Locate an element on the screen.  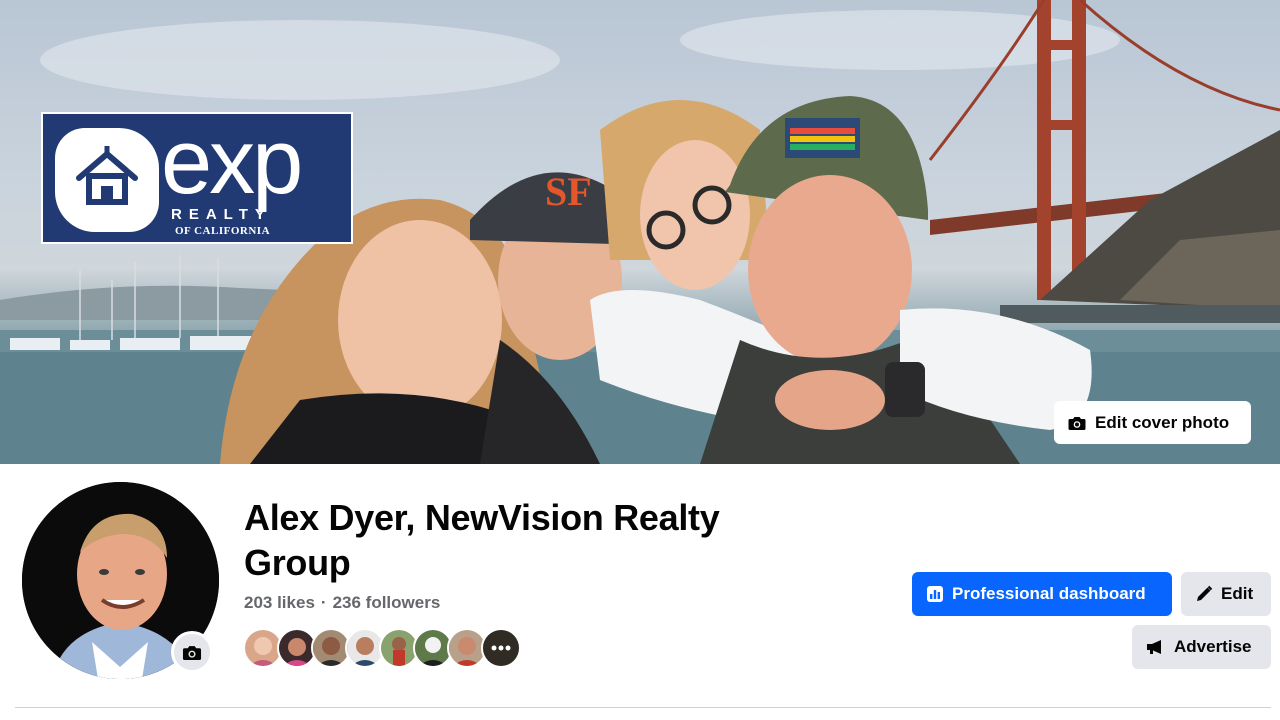
svg-text: SF is located at coordinates (568, 191).